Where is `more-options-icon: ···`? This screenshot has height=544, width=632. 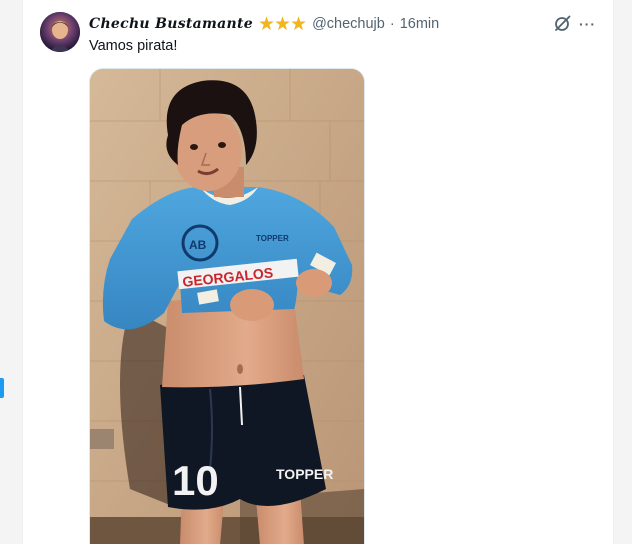
more-options-icon: ··· is located at coordinates (589, 24).